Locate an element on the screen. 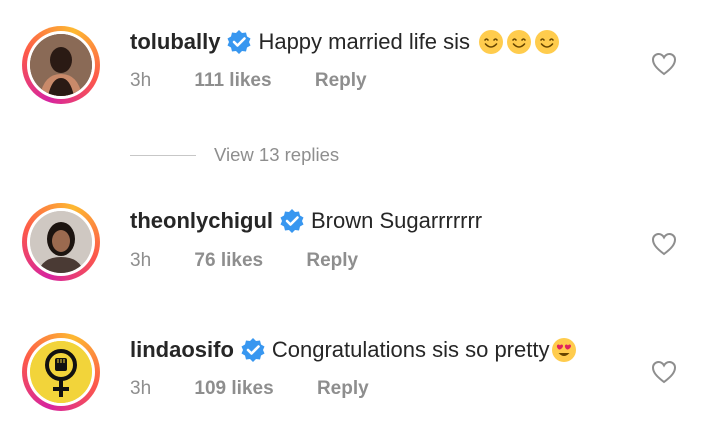 The height and width of the screenshot is (428, 720). view-replies-toggle: View 13 replies is located at coordinates (234, 155).